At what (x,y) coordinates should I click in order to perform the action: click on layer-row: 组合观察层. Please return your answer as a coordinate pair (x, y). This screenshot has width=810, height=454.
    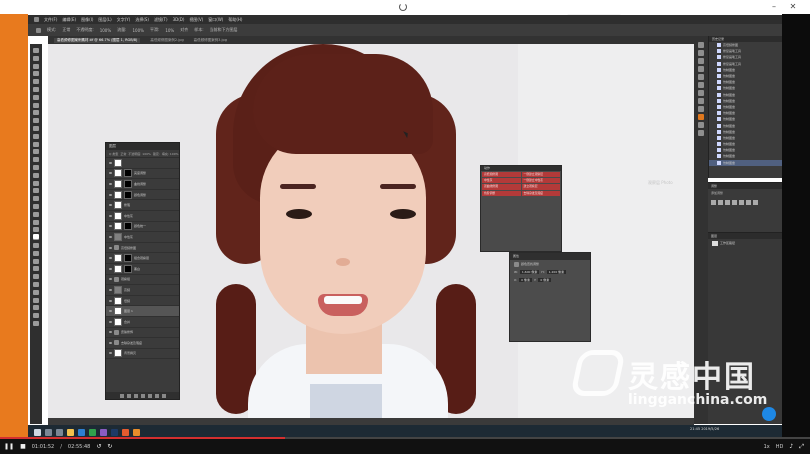
    Looking at the image, I should click on (142, 258).